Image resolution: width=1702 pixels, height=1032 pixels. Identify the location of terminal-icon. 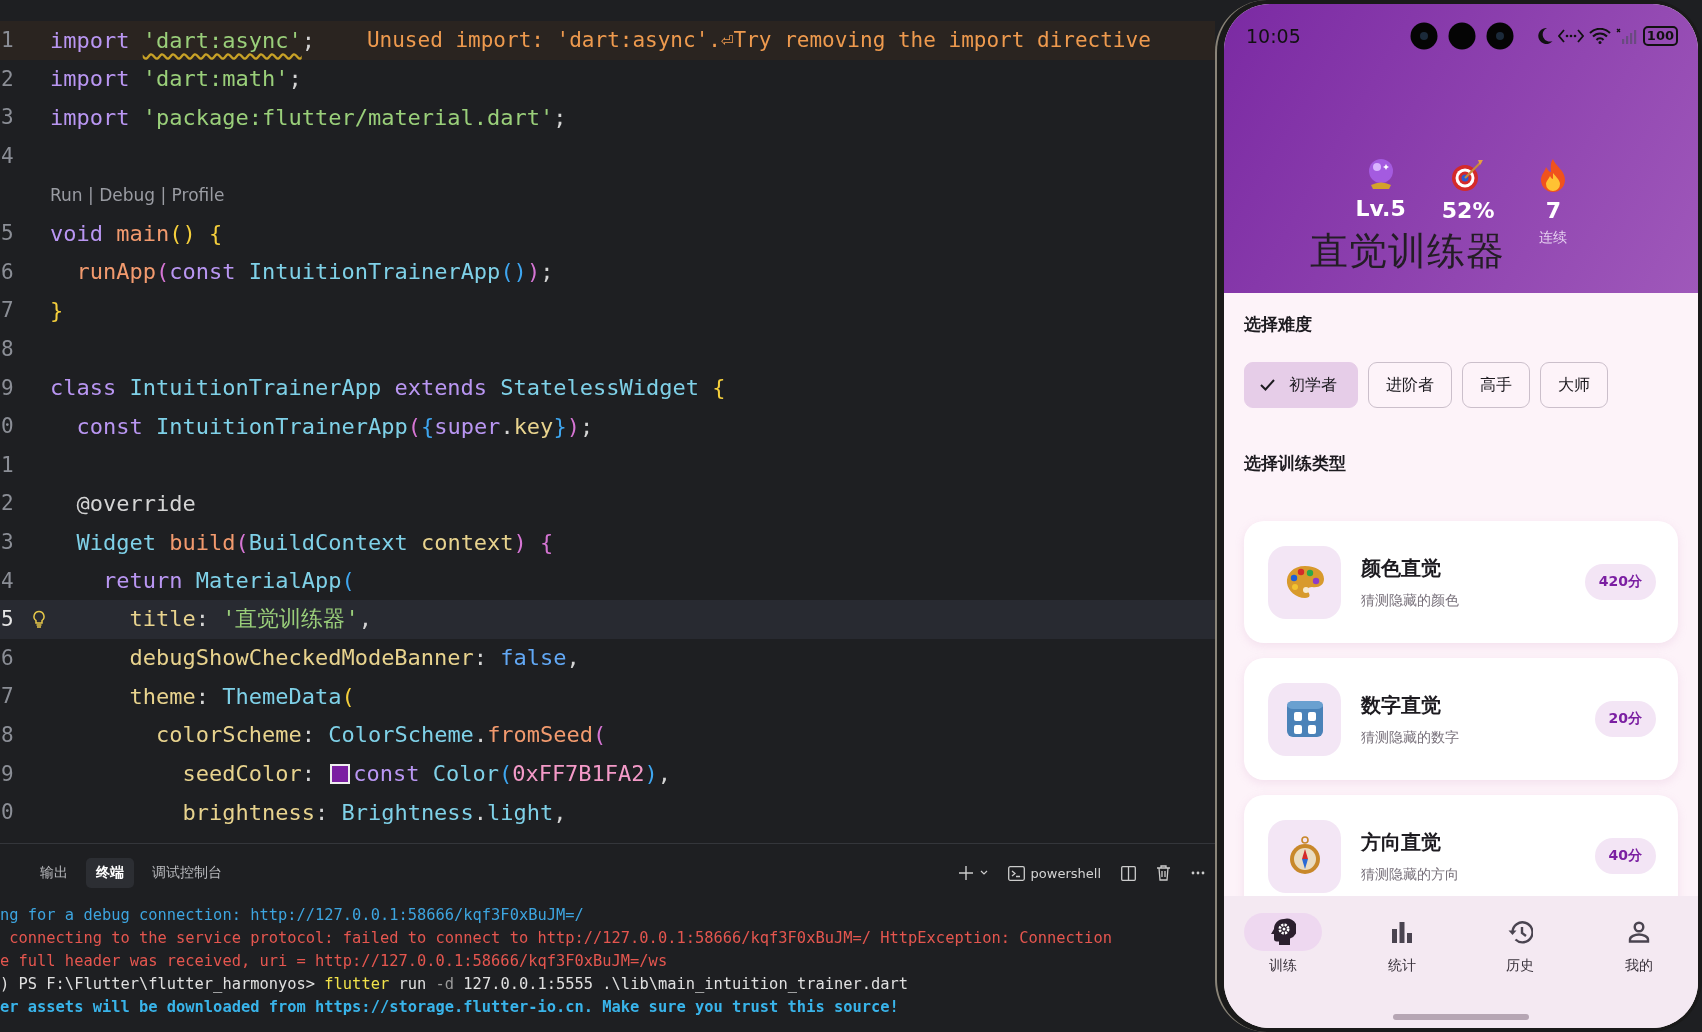
(1016, 873).